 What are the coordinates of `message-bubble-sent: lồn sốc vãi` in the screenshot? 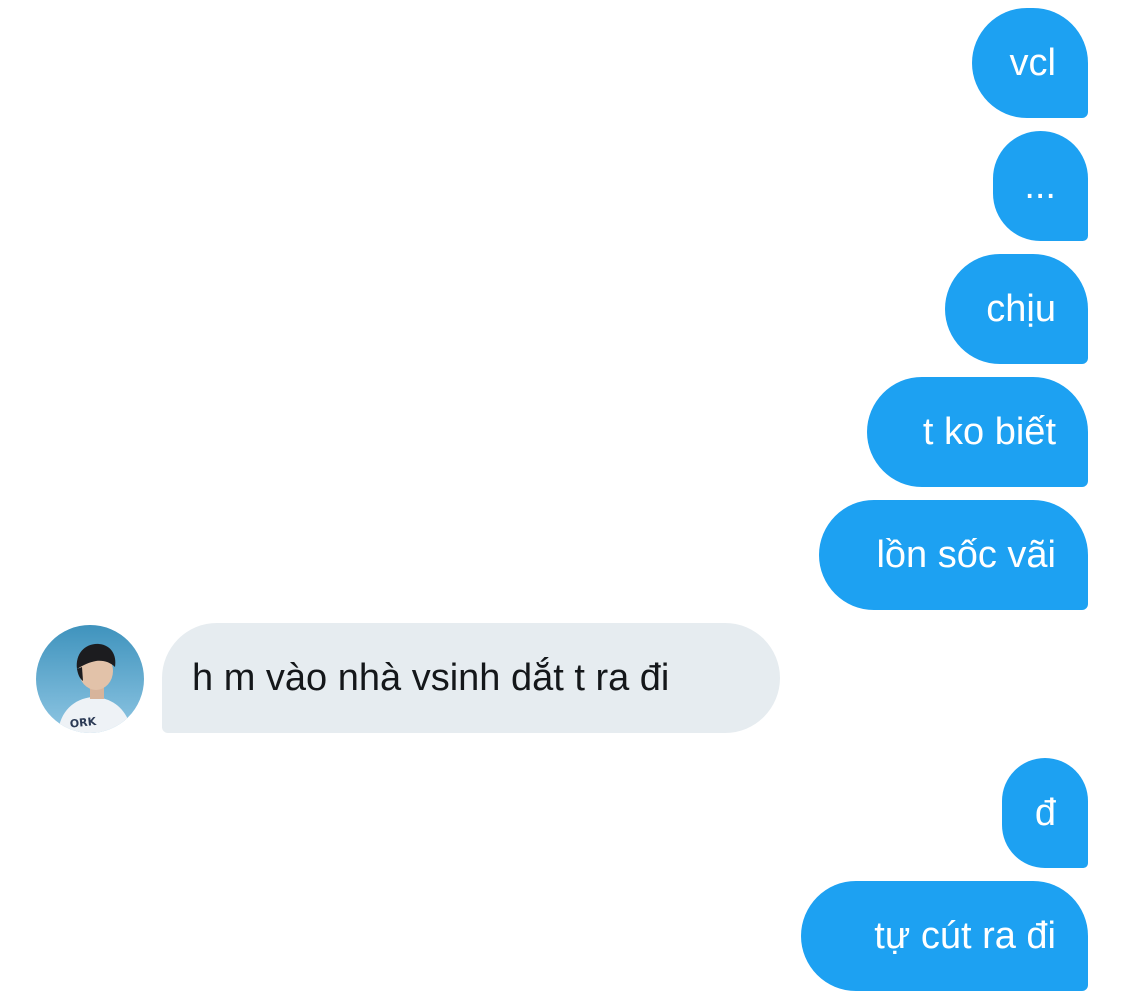 It's located at (953, 555).